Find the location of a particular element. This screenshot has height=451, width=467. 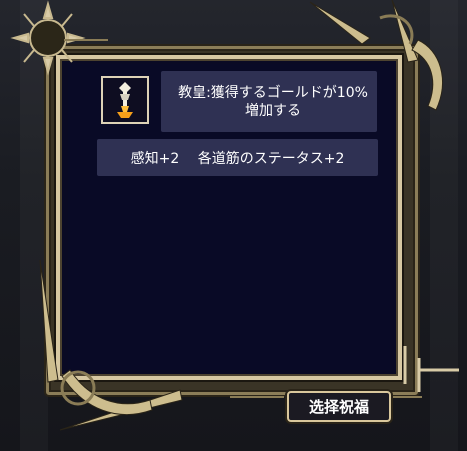

button-right-rule is located at coordinates (407, 397).